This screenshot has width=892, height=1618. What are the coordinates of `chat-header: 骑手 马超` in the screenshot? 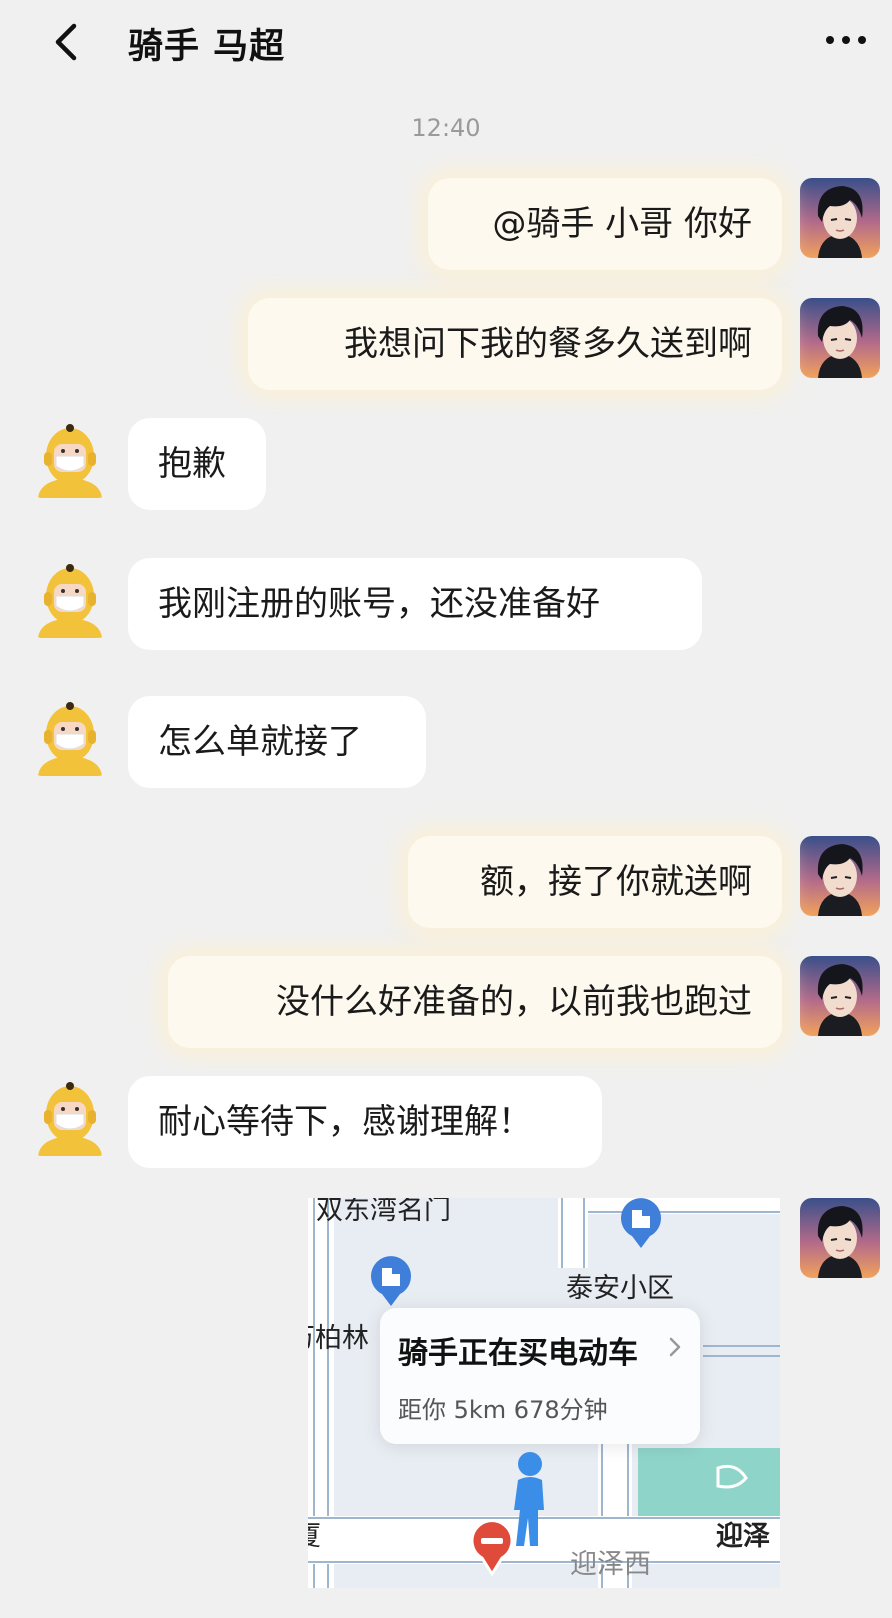 It's located at (446, 45).